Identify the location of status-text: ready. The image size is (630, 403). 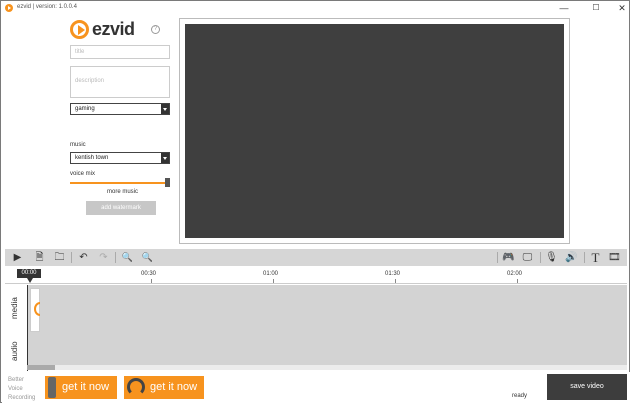
(520, 396).